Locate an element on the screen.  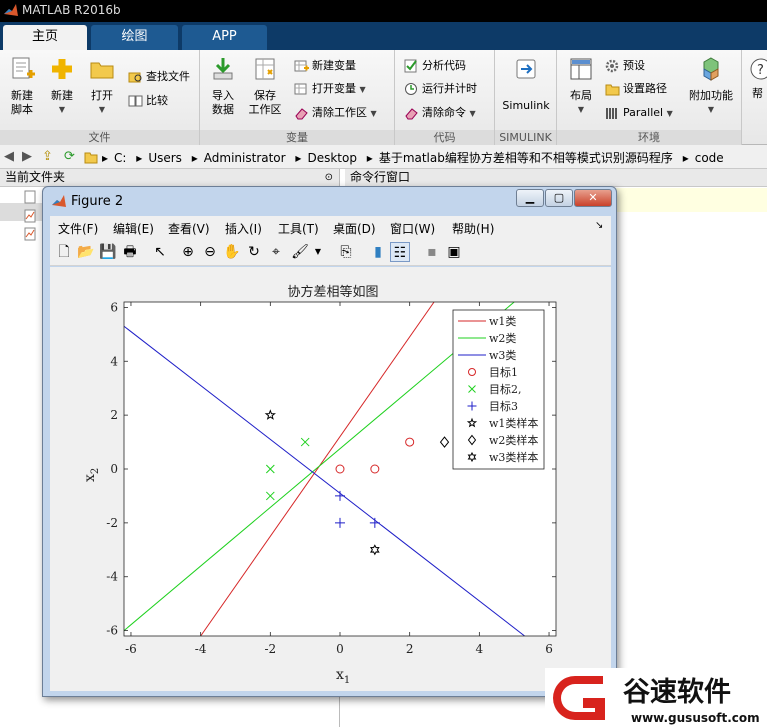
menu-edit: 编辑(E) is located at coordinates (133, 228).